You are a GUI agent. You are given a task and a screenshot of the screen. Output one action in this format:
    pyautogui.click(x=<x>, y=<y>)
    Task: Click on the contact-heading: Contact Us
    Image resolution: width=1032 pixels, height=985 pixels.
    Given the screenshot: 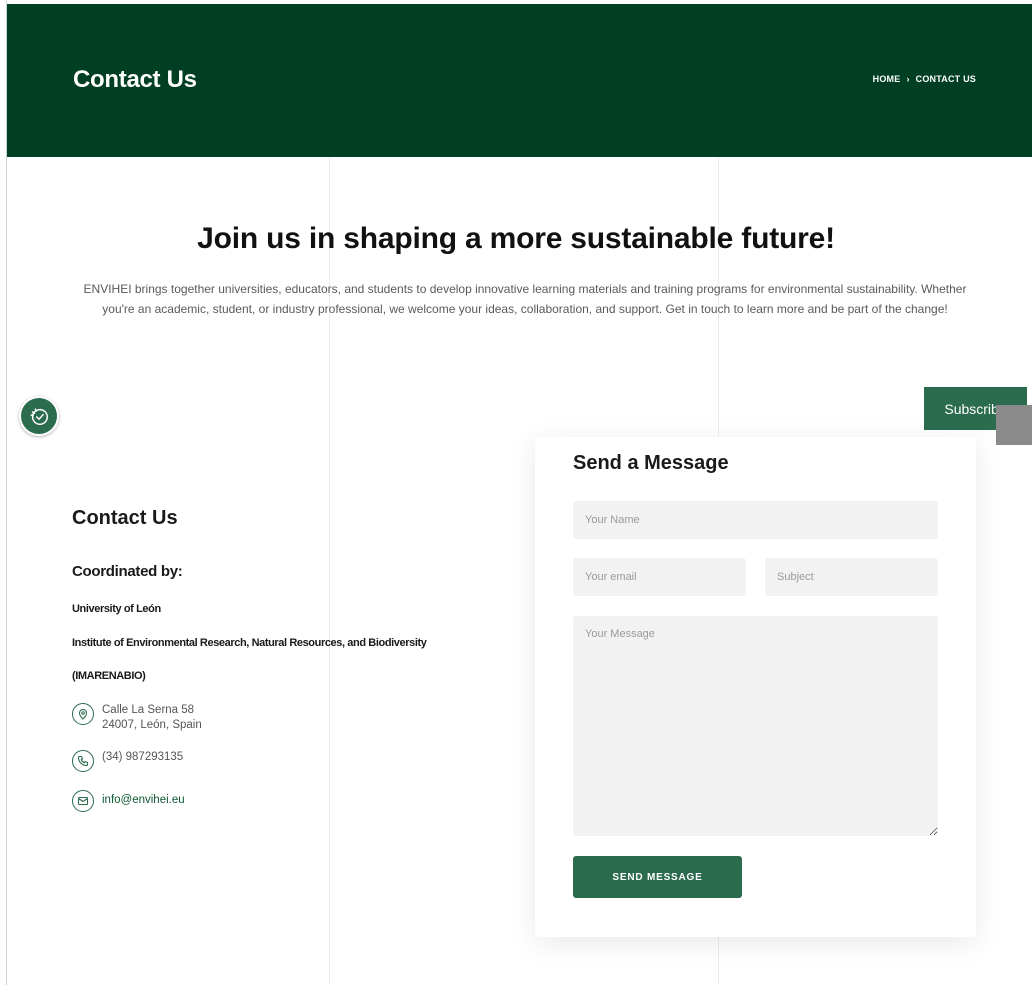 What is the action you would take?
    pyautogui.click(x=125, y=518)
    